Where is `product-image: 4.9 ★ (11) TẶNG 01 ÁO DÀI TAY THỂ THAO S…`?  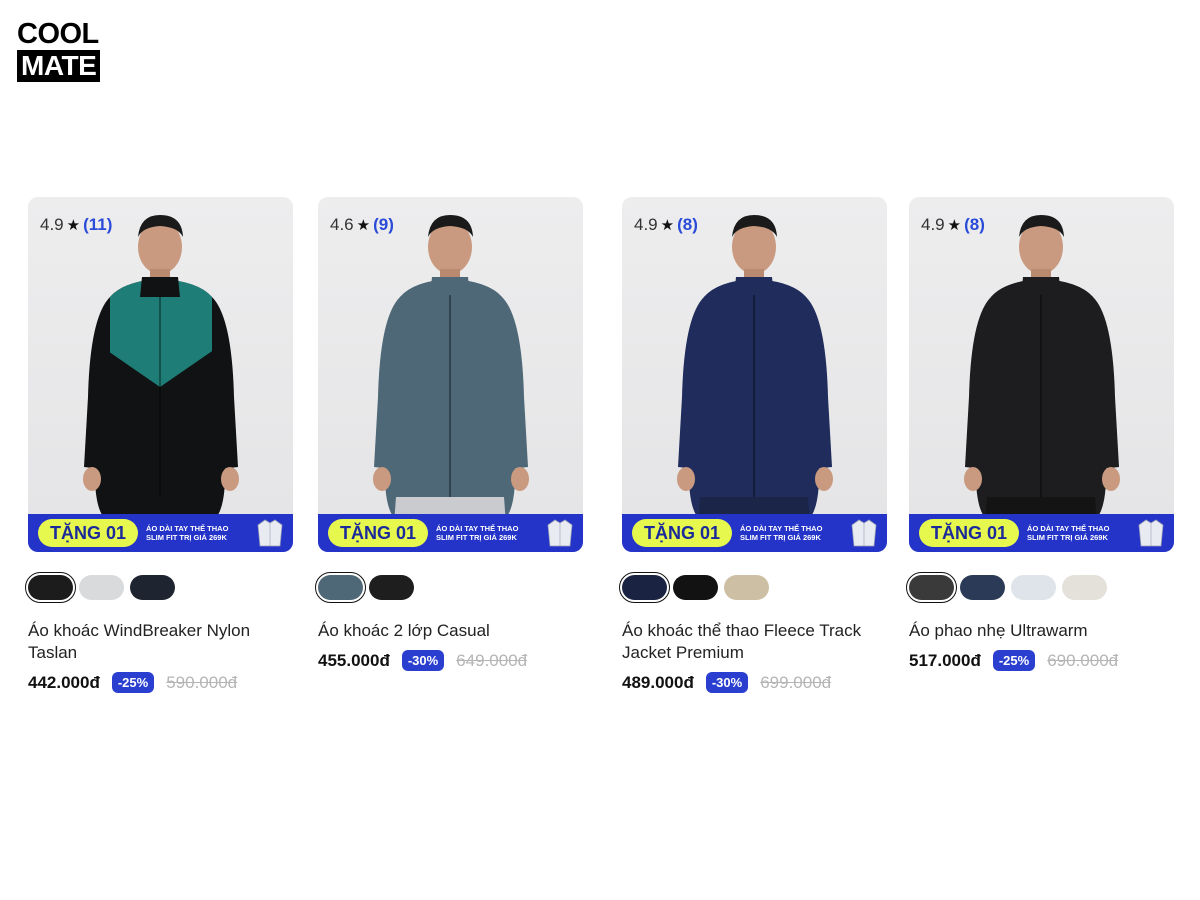
product-image: 4.9 ★ (11) TẶNG 01 ÁO DÀI TAY THỂ THAO S… is located at coordinates (160, 374).